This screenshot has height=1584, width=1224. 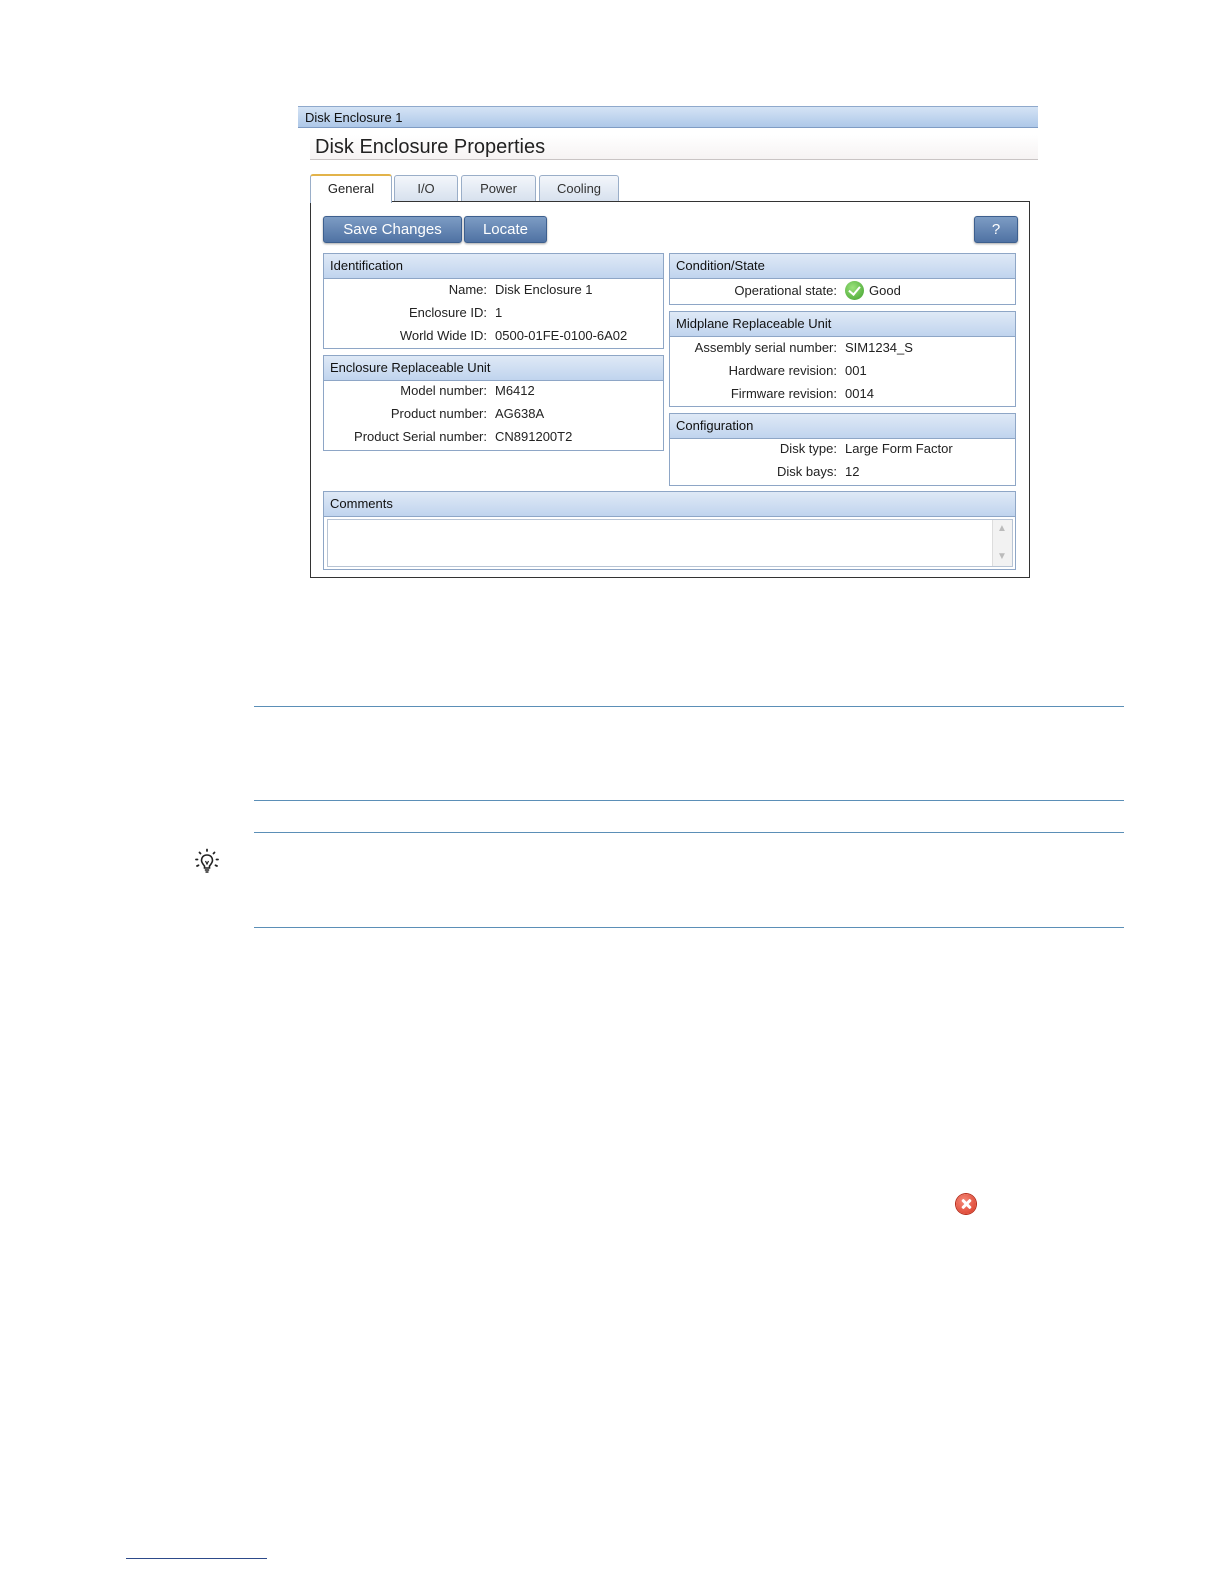 I want to click on product-number-row: Product number: AG638A, so click(x=493, y=414).